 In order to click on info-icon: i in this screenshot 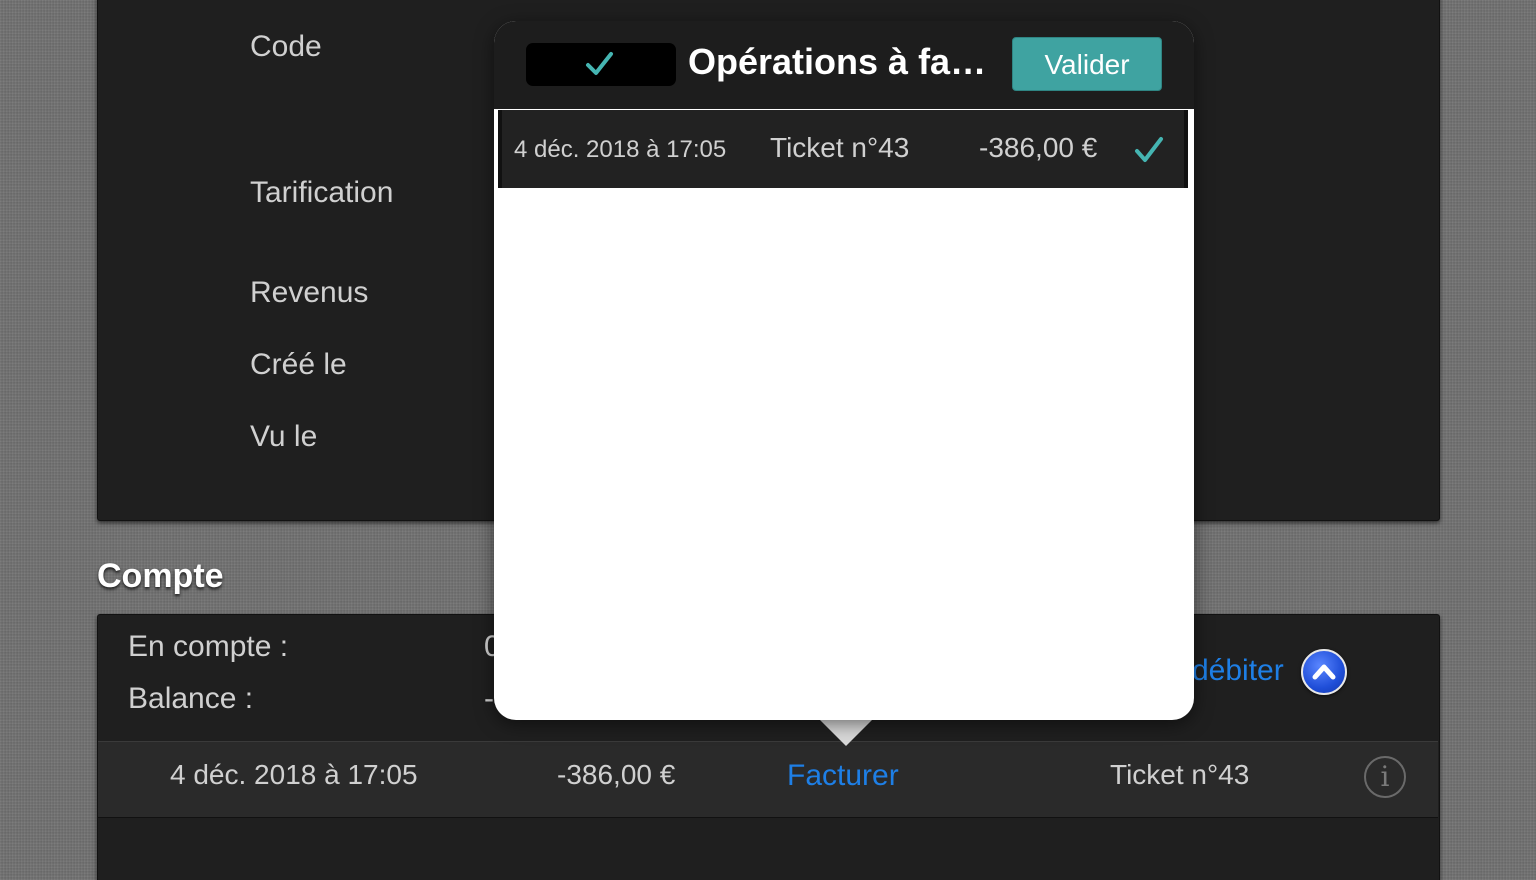, I will do `click(1385, 777)`.